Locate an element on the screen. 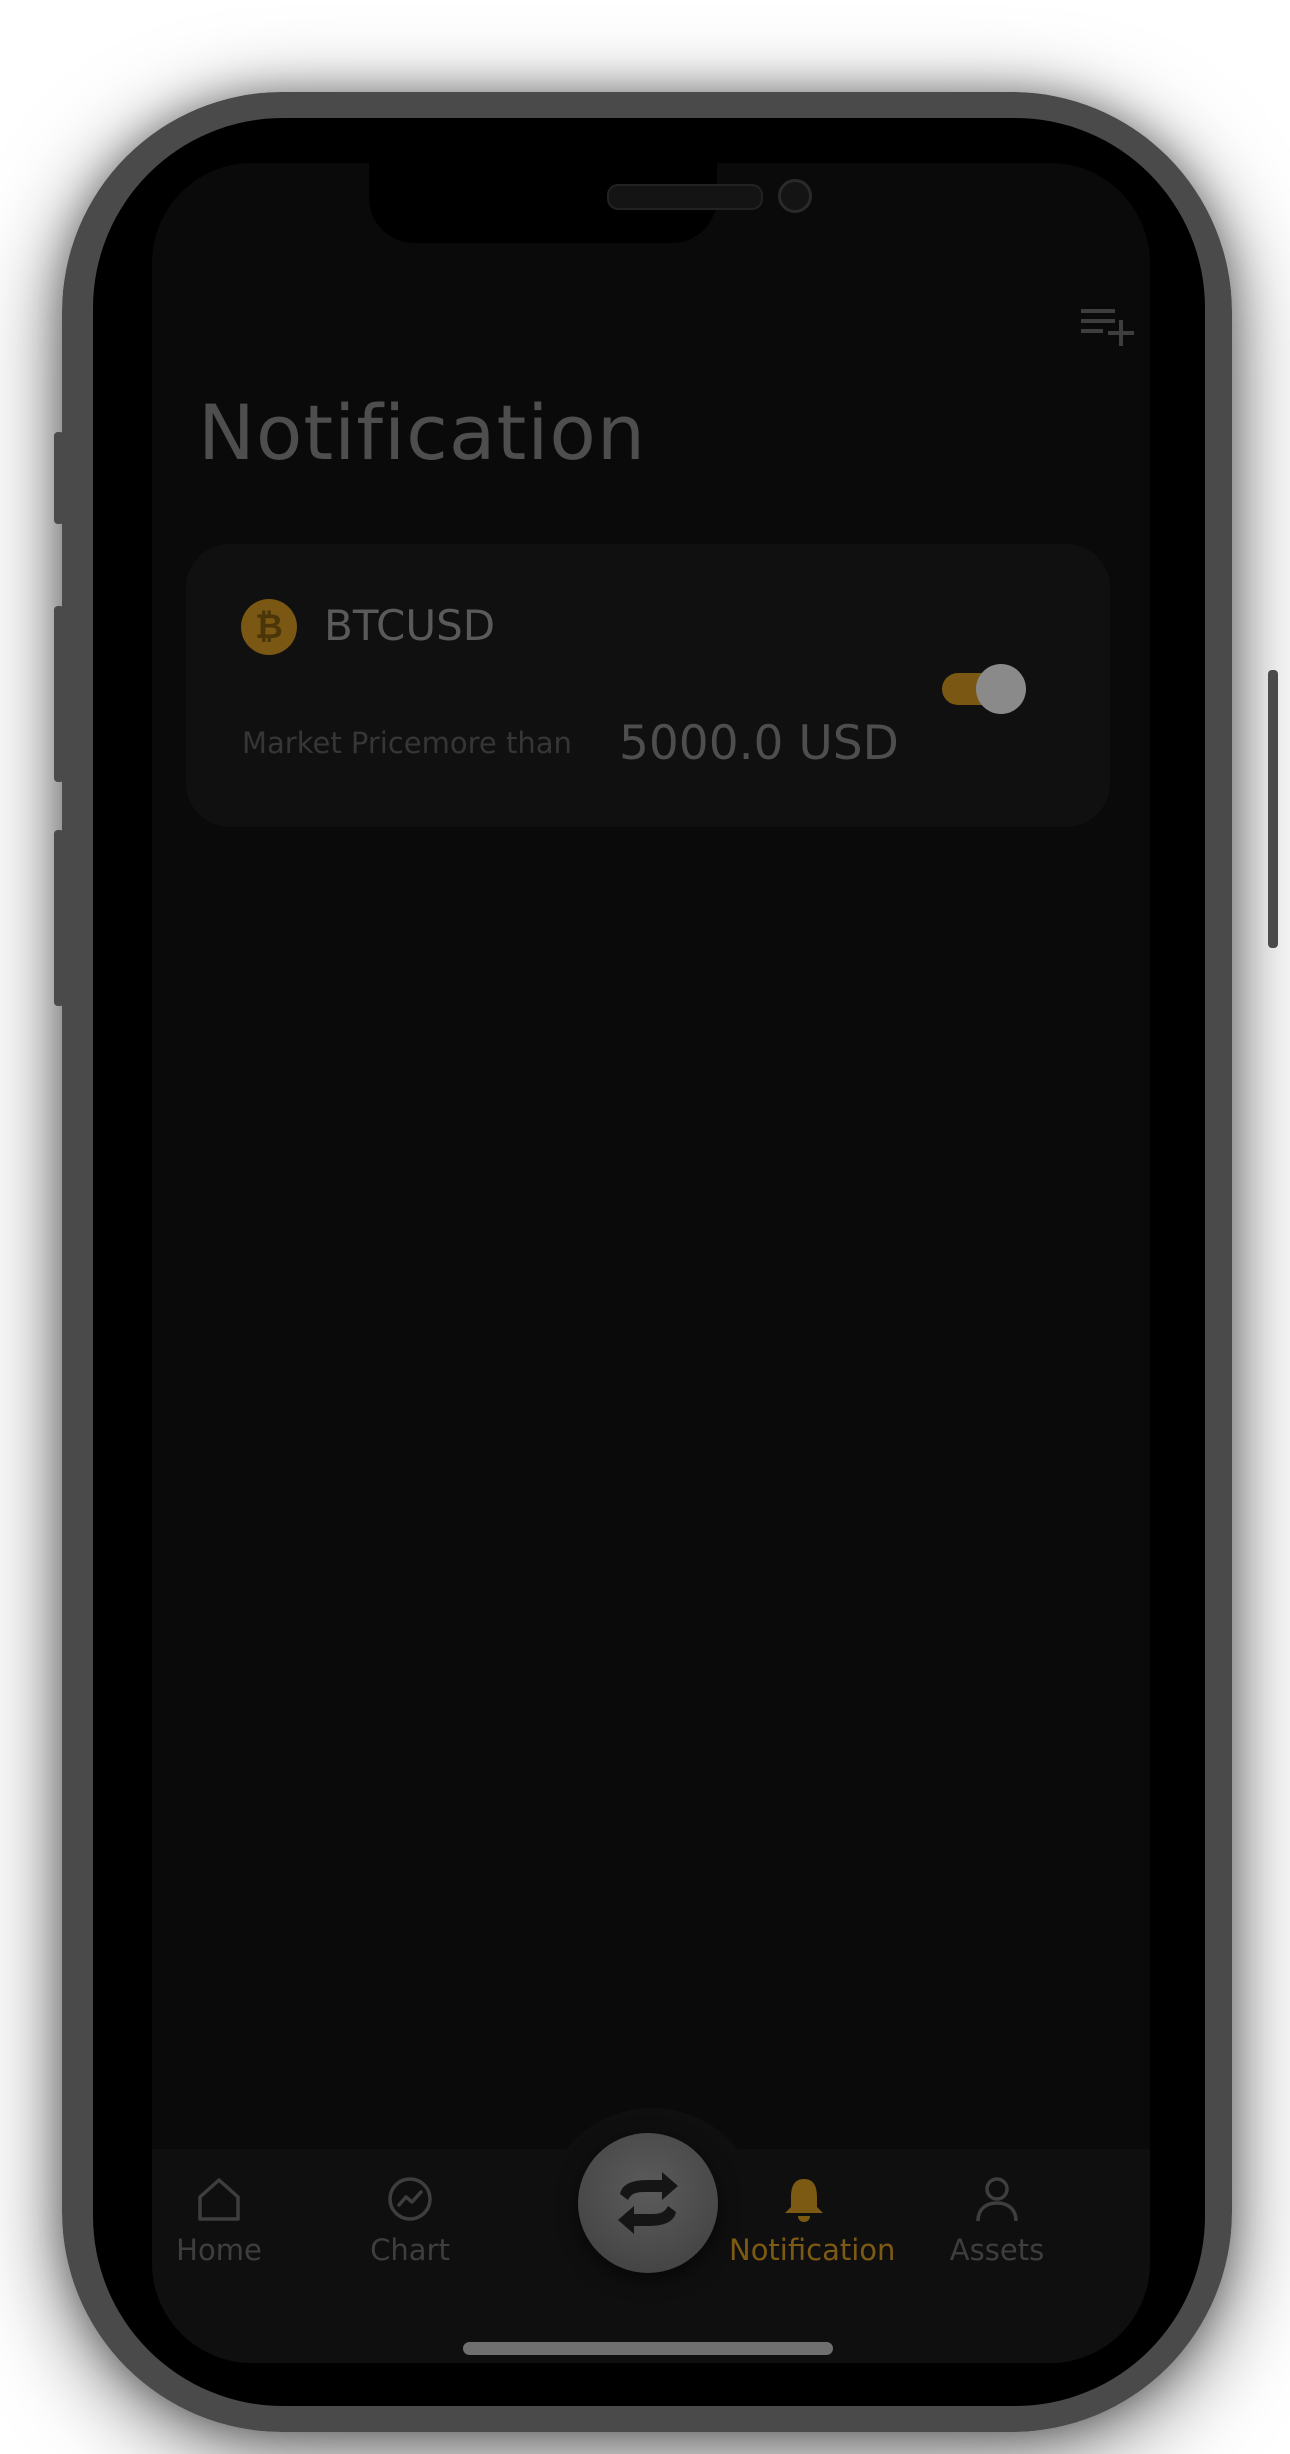 The width and height of the screenshot is (1290, 2454). alert-enabled-toggle is located at coordinates (980, 689).